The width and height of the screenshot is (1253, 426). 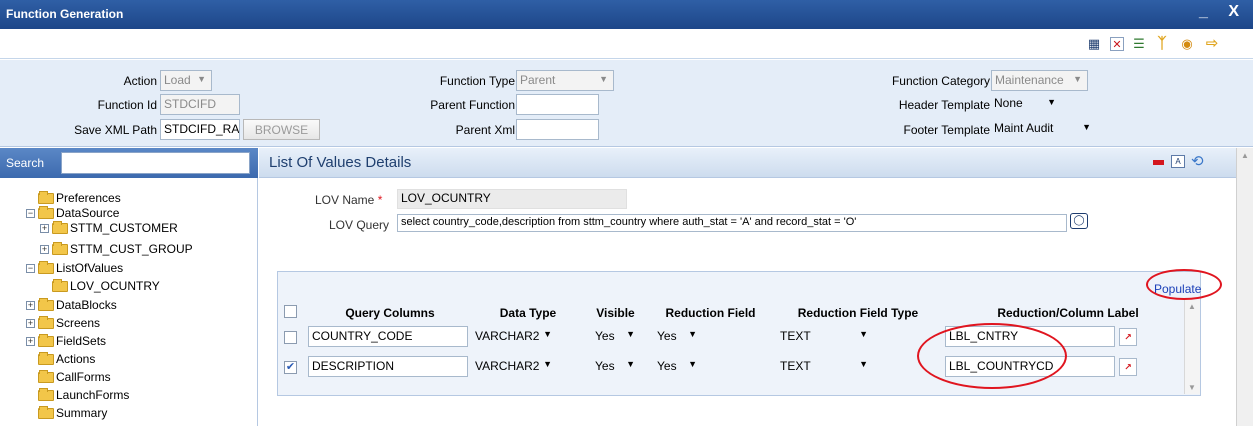 What do you see at coordinates (507, 366) in the screenshot?
I see `data-type-value: VARCHAR2` at bounding box center [507, 366].